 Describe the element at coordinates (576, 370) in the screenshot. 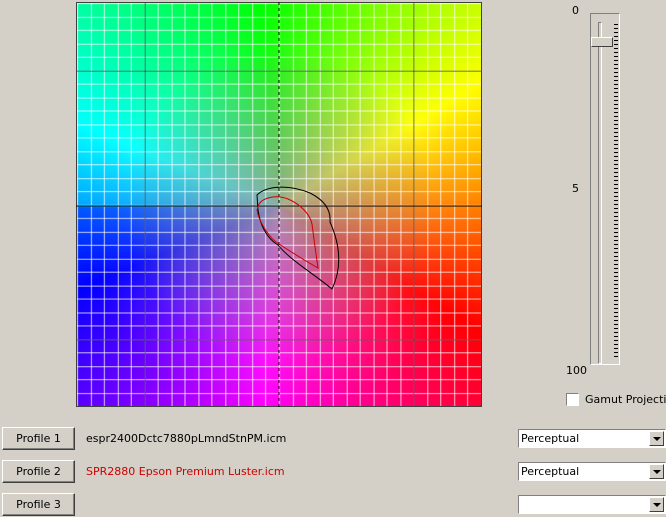

I see `scale-label-bottom: 100` at that location.